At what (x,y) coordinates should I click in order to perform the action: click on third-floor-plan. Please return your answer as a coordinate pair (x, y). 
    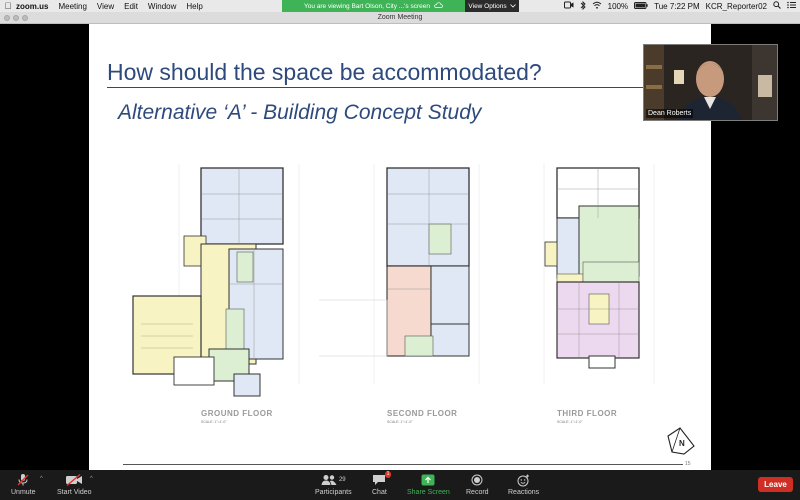
    Looking at the image, I should click on (592, 268).